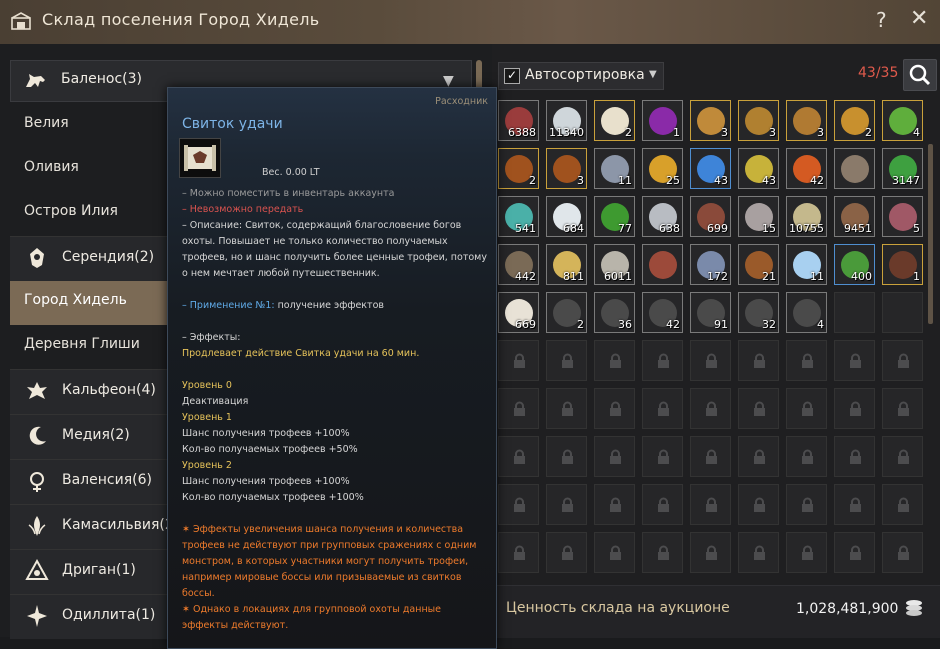 The height and width of the screenshot is (649, 940). Describe the element at coordinates (758, 216) in the screenshot. I see `warehouse-item-slot: 15` at that location.